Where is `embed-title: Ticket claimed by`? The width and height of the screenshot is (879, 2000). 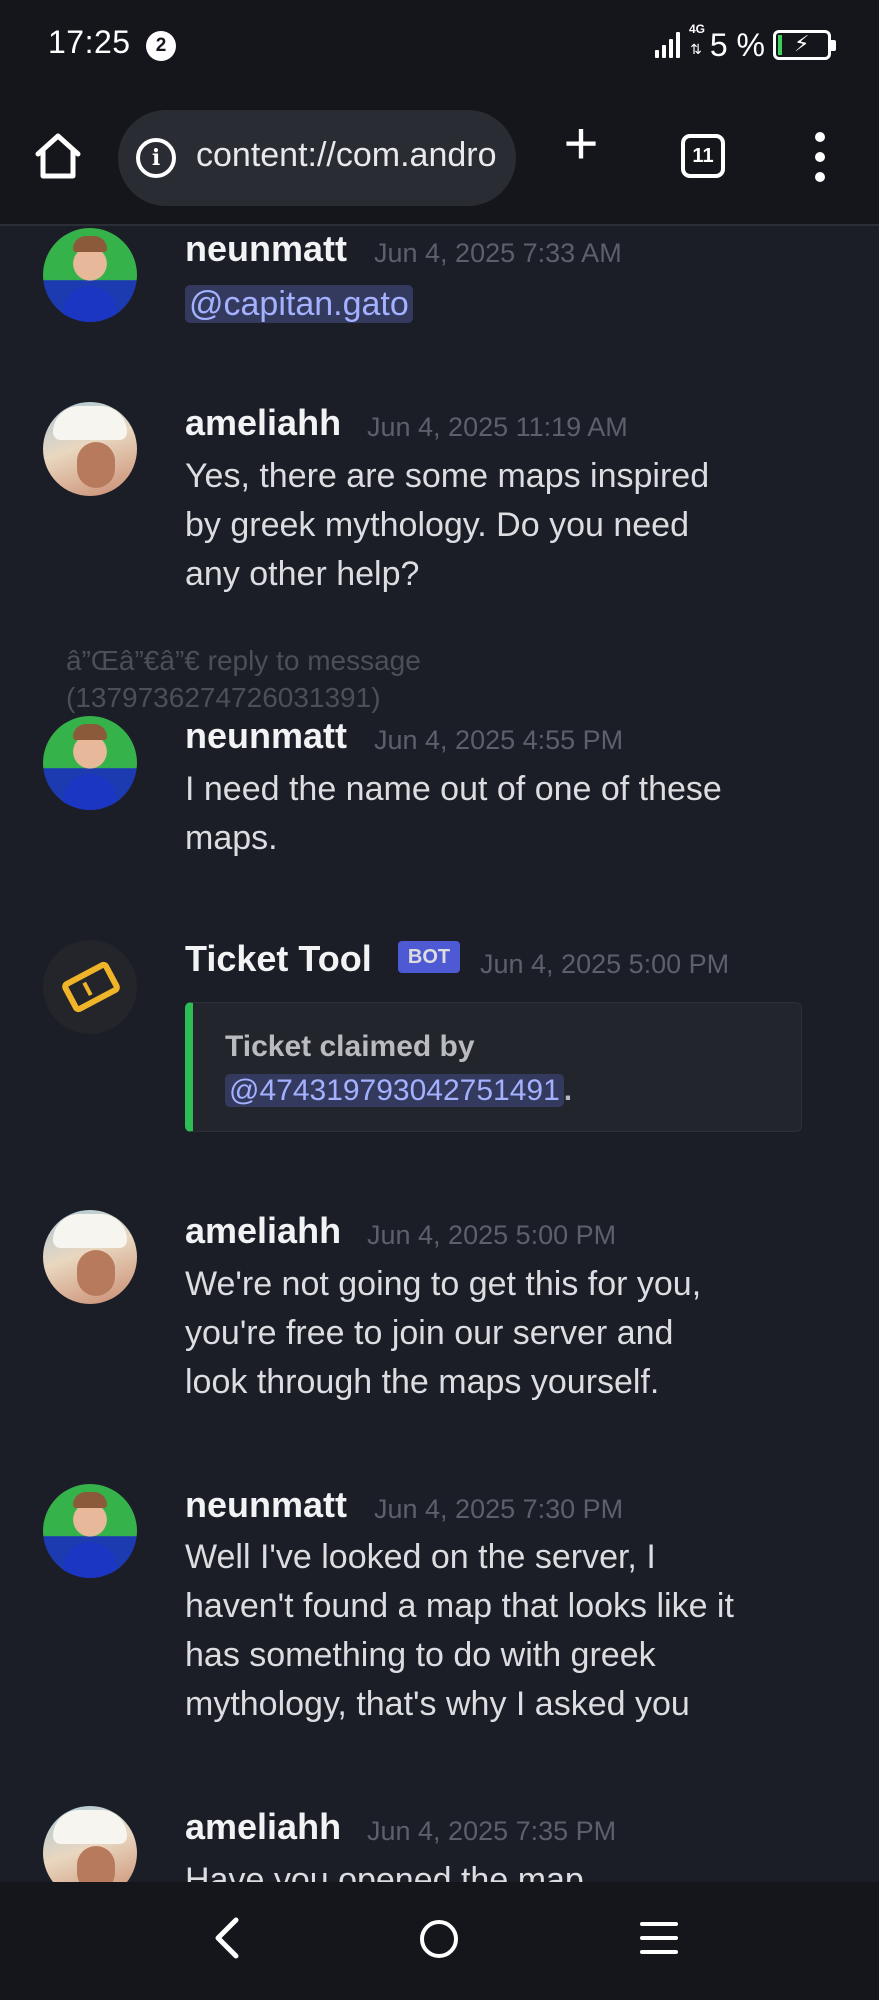 embed-title: Ticket claimed by is located at coordinates (350, 1046).